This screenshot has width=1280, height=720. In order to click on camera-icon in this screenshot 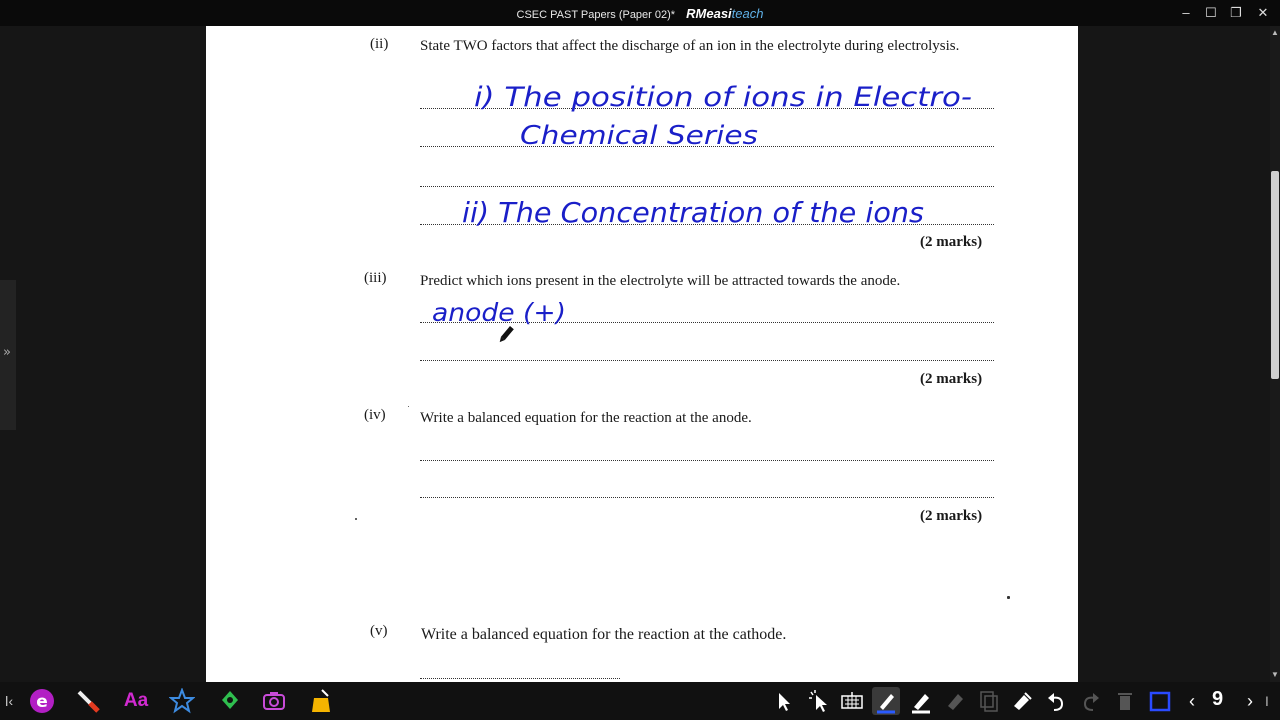, I will do `click(274, 701)`.